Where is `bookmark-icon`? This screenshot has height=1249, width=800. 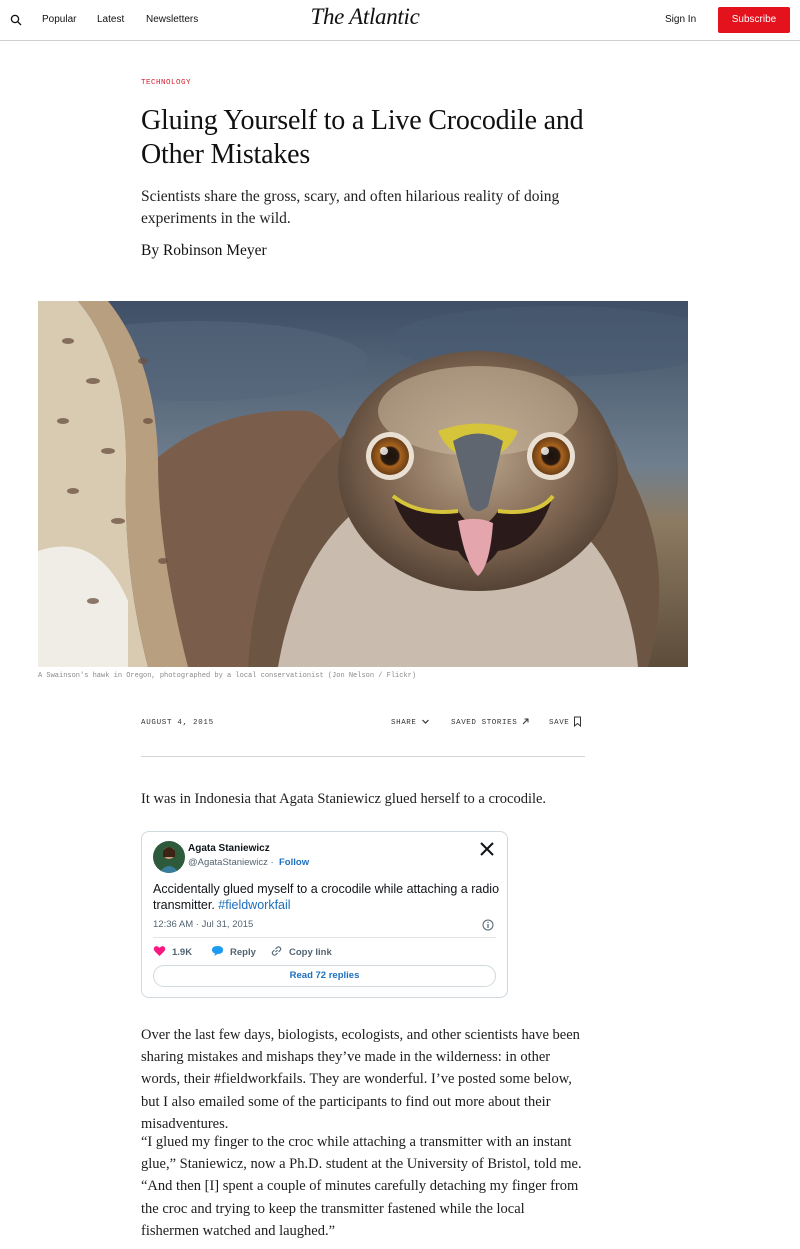
bookmark-icon is located at coordinates (577, 723).